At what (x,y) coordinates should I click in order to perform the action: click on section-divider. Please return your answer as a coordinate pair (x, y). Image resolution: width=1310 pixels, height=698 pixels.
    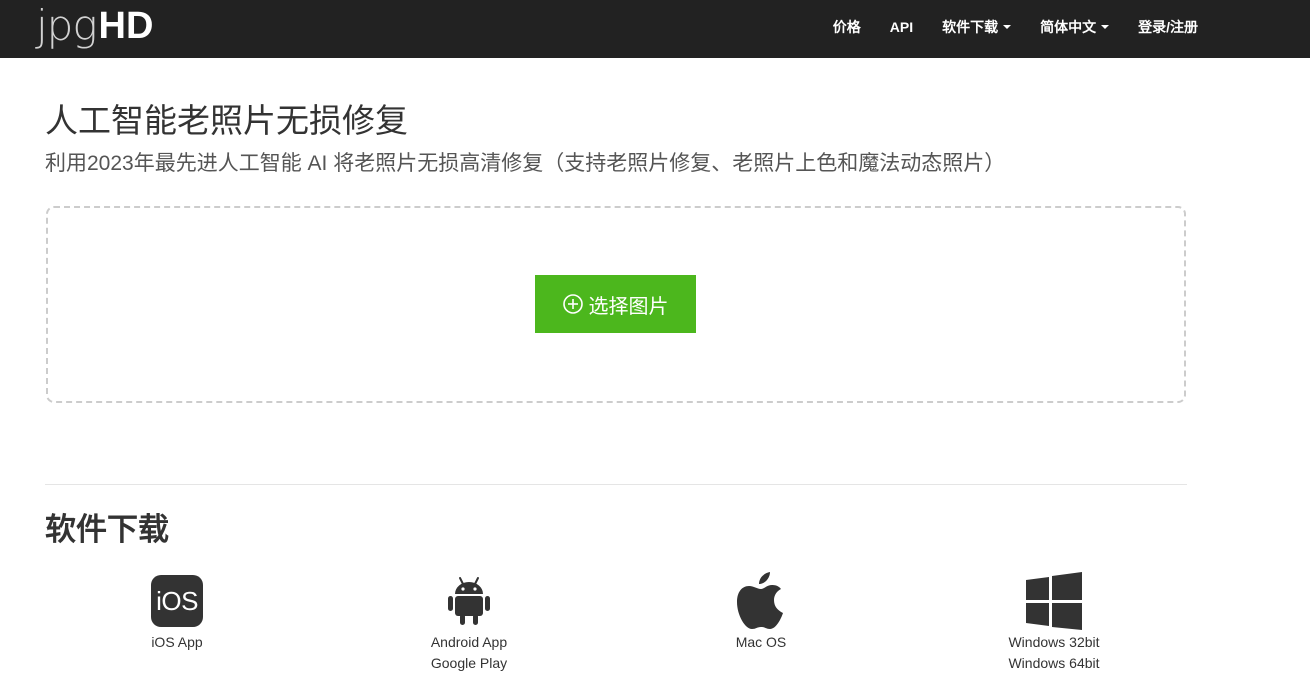
    Looking at the image, I should click on (616, 484).